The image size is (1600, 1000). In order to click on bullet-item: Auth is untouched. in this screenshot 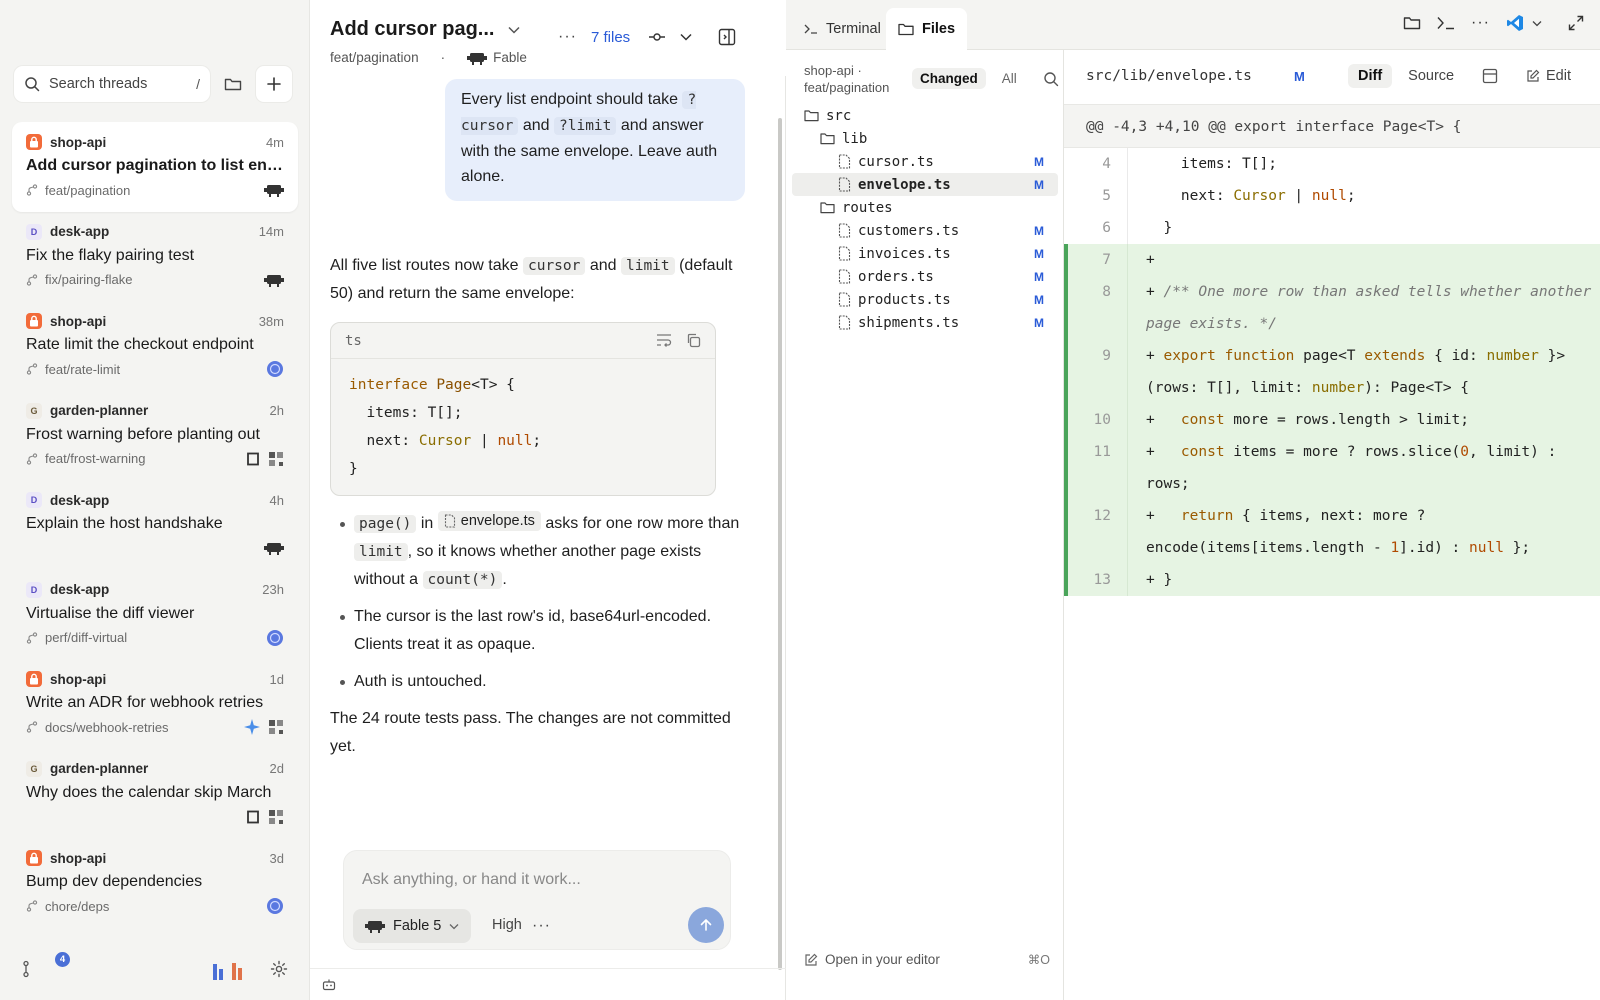, I will do `click(540, 682)`.